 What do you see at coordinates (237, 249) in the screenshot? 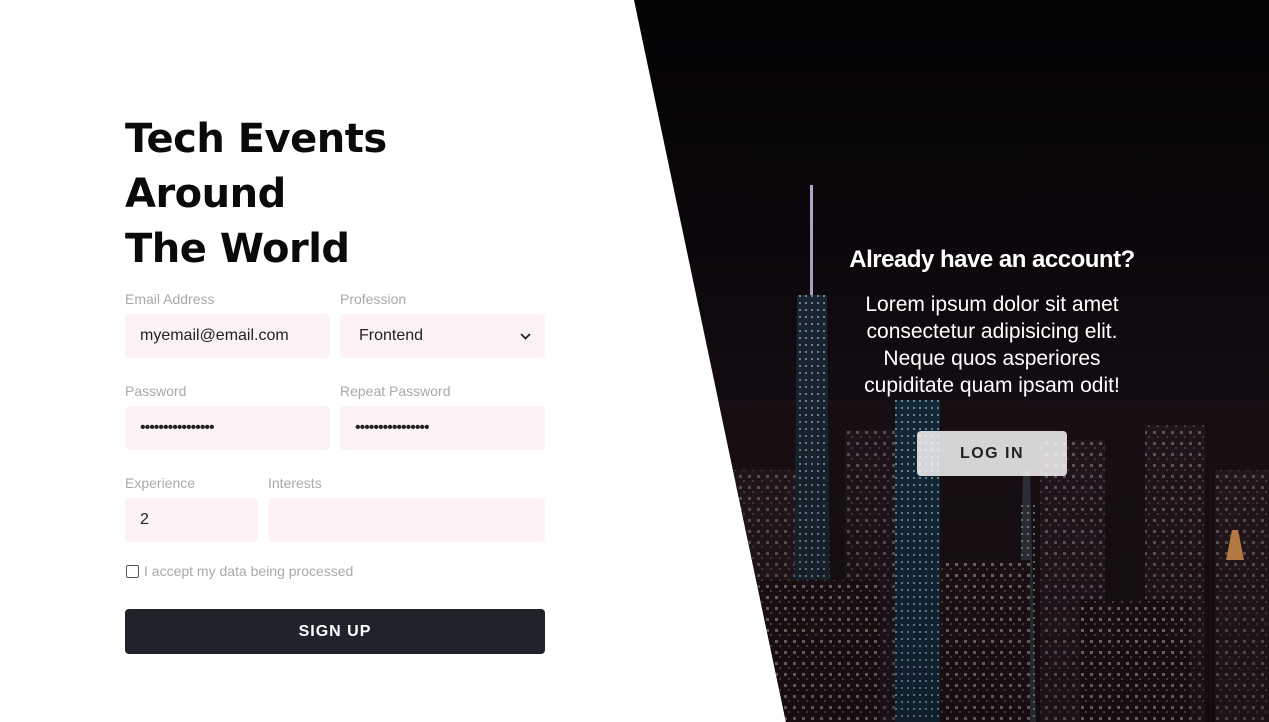
I see `title-line-2: The World` at bounding box center [237, 249].